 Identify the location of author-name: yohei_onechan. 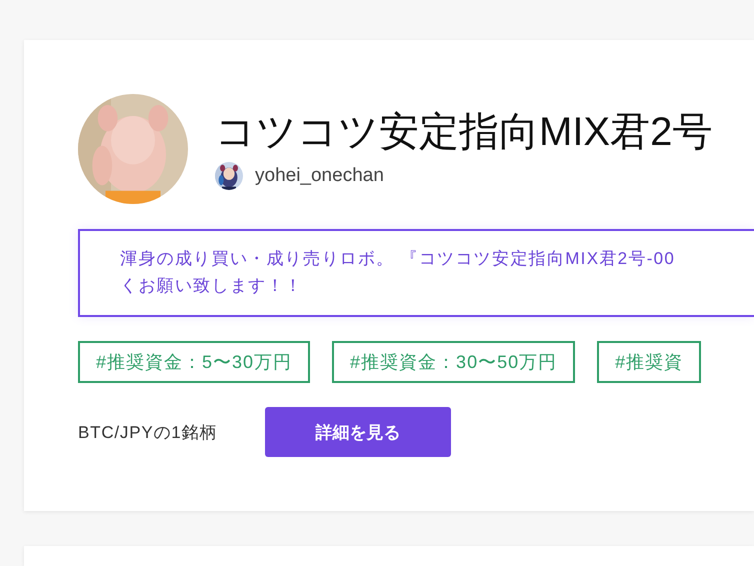
(319, 176).